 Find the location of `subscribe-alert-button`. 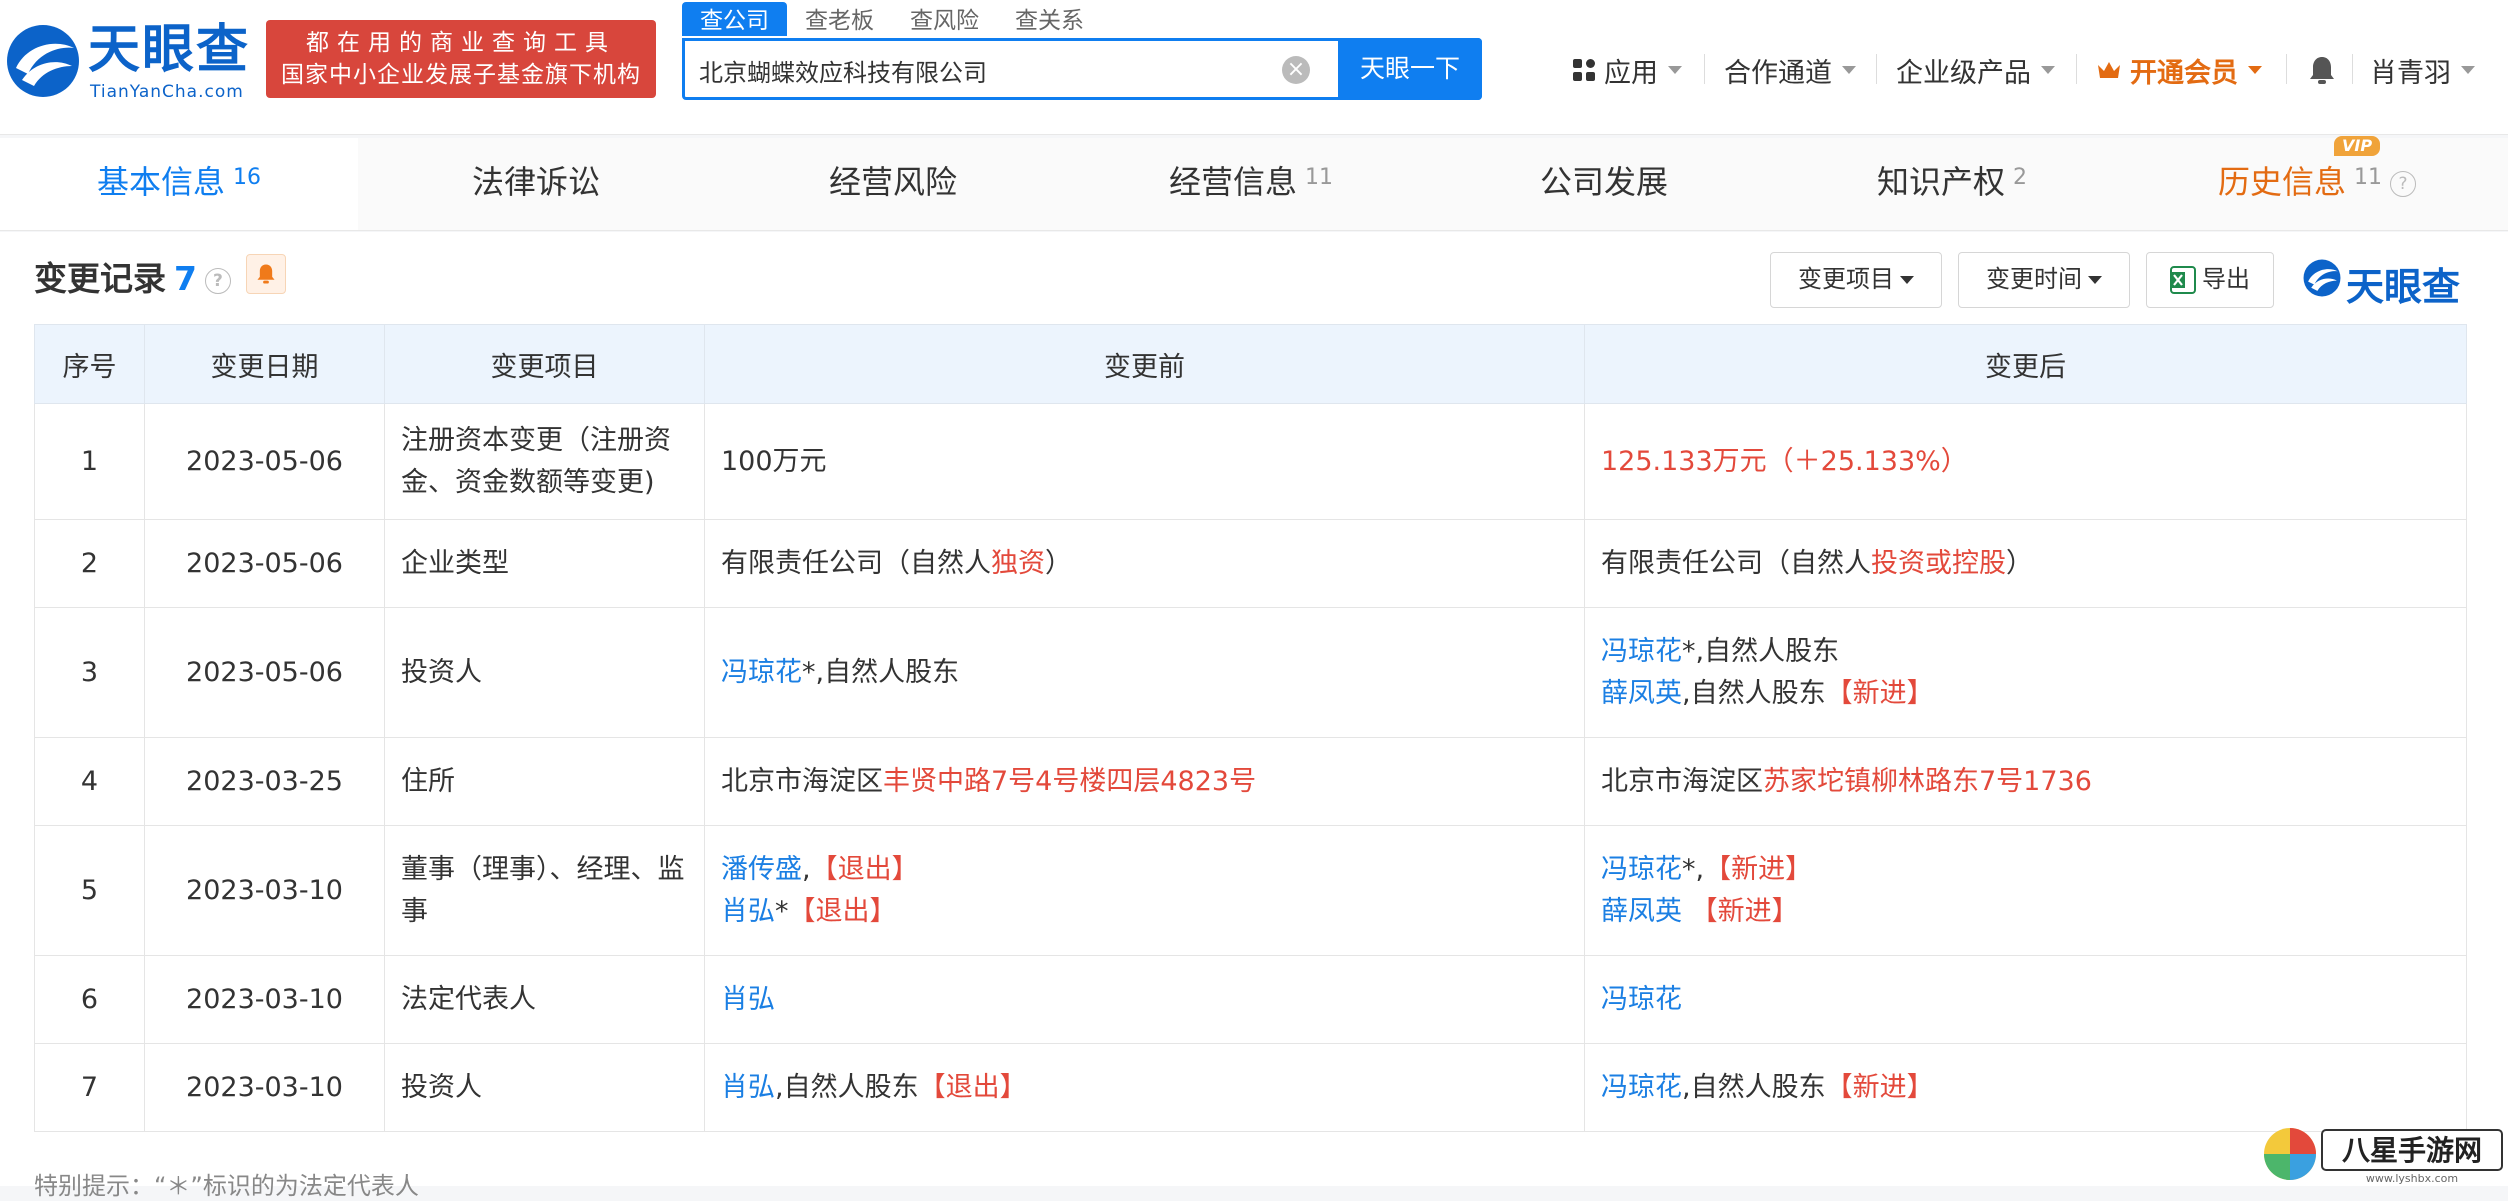

subscribe-alert-button is located at coordinates (266, 274).